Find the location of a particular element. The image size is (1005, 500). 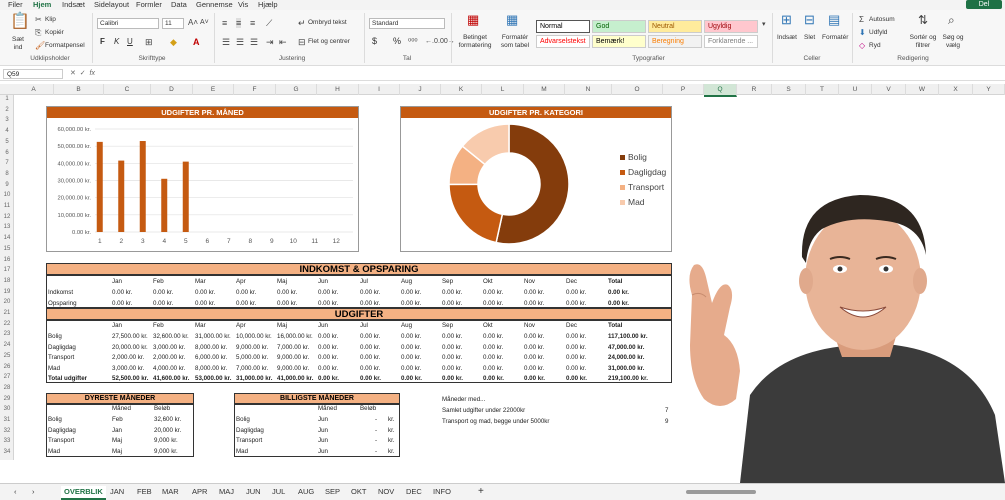

sheet-tab-jun: JUN is located at coordinates (253, 492).